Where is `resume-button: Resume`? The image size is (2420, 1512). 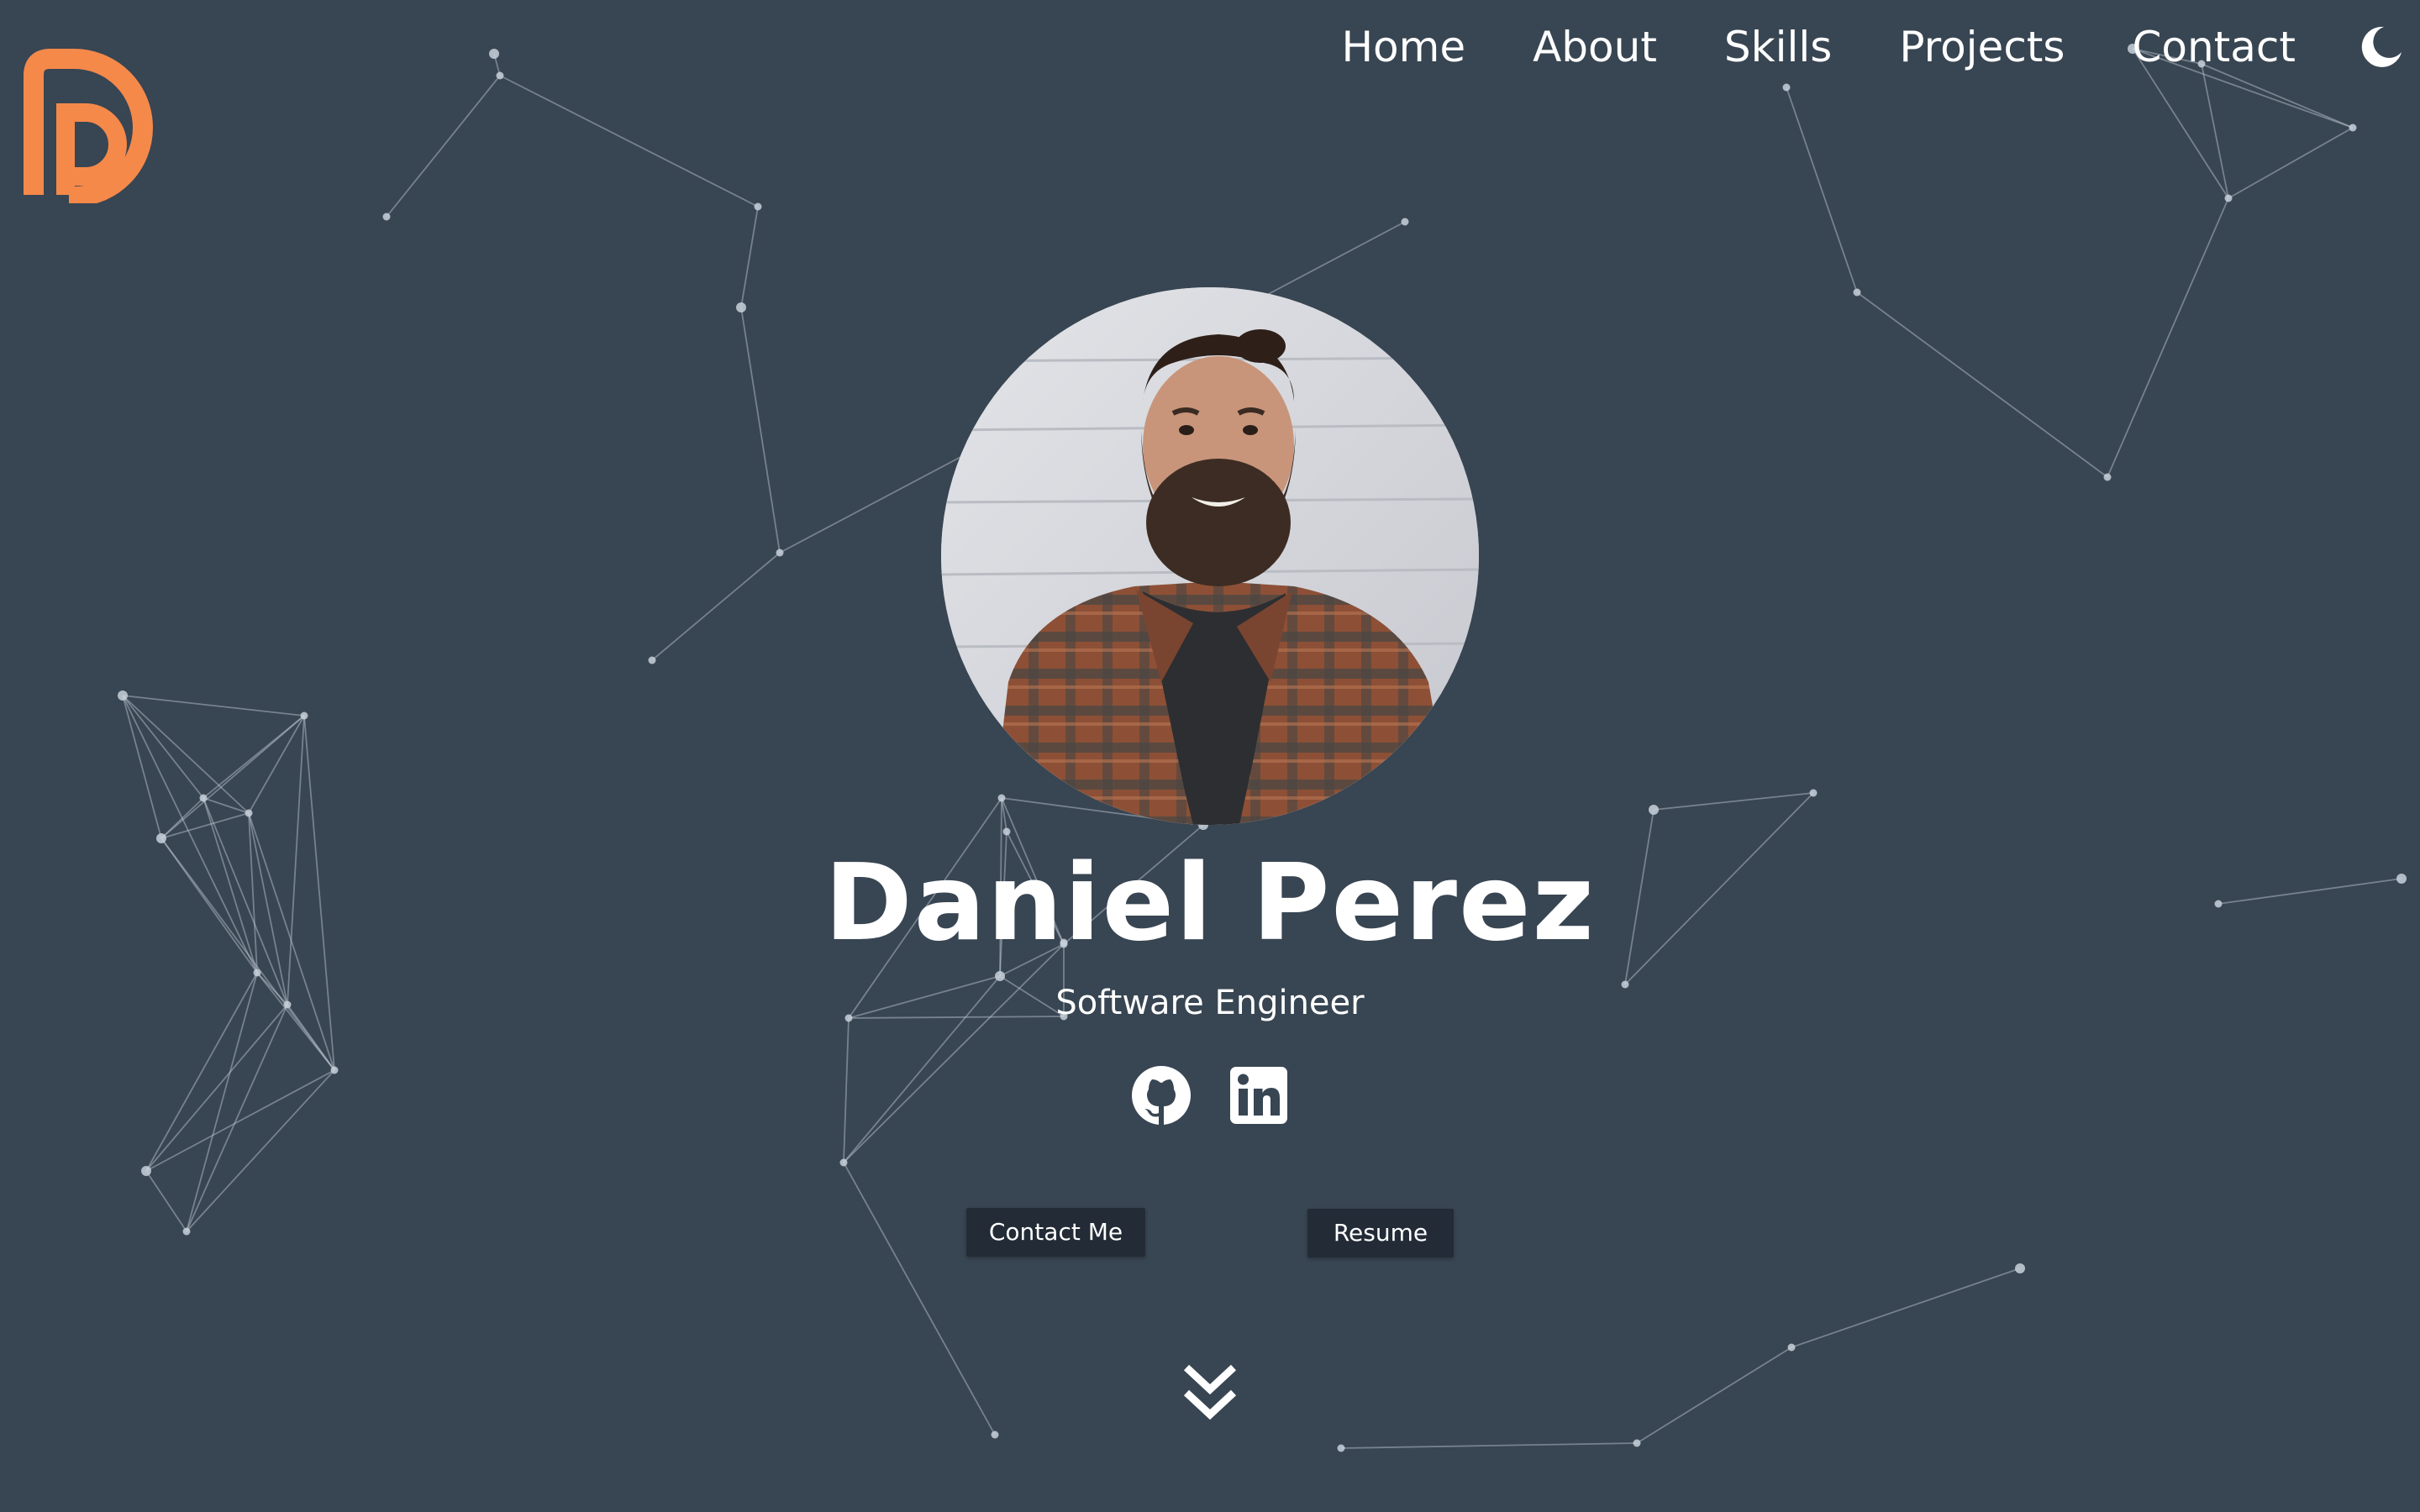 resume-button: Resume is located at coordinates (1380, 1233).